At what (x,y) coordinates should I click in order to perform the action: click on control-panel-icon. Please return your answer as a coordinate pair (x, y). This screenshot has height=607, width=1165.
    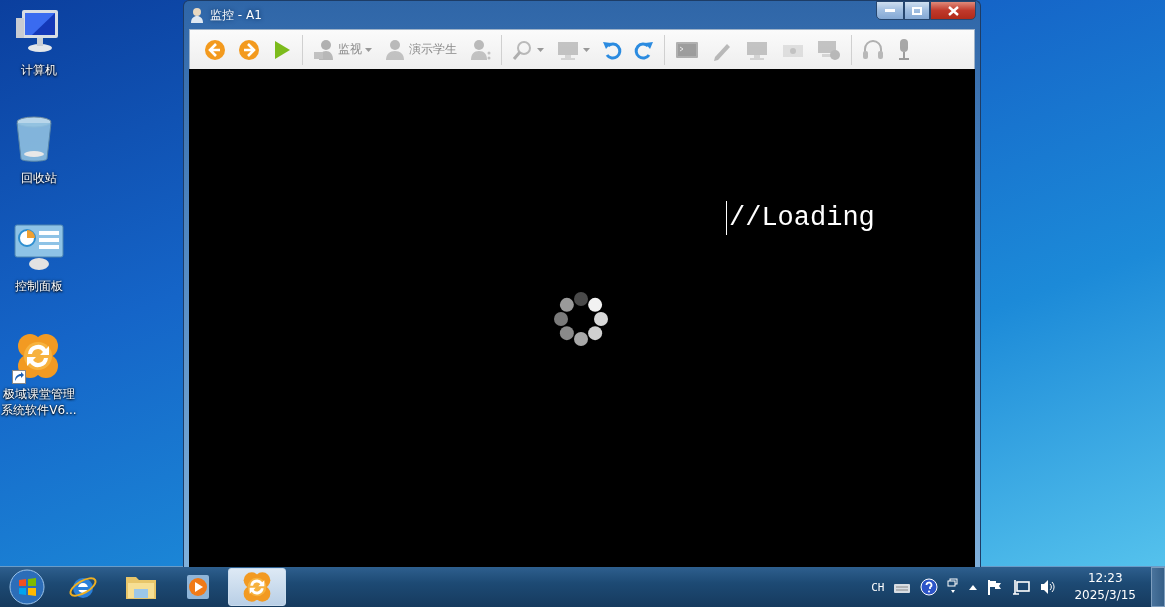
    Looking at the image, I should click on (39, 247).